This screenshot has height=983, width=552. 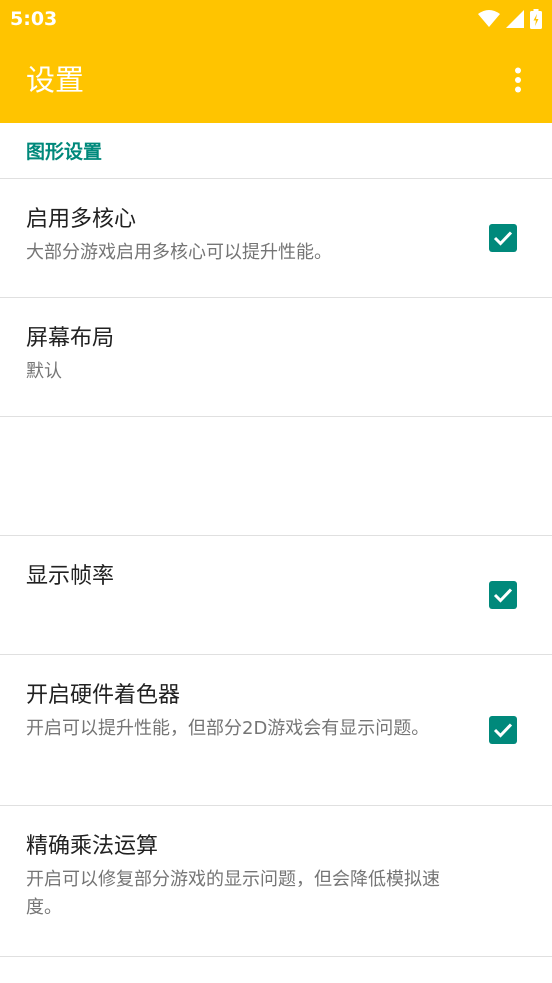 I want to click on app-bar: 5:03 设置, so click(x=276, y=61).